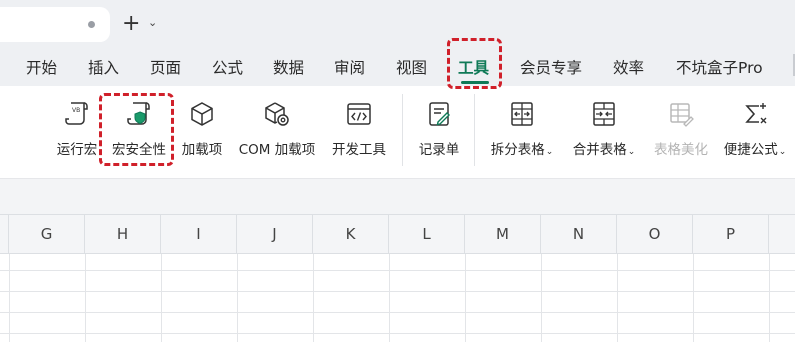 This screenshot has width=795, height=342. I want to click on menu-tab-data: 数据, so click(288, 67).